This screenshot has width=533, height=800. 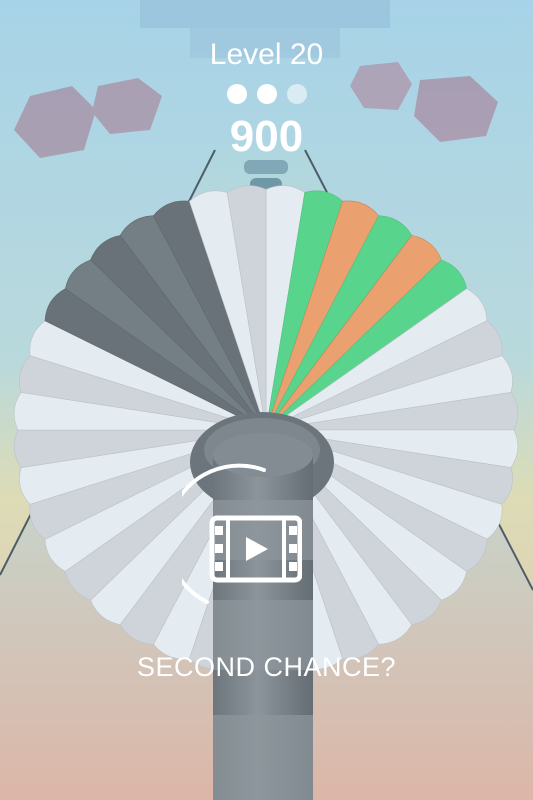 What do you see at coordinates (266, 54) in the screenshot?
I see `level-title: Level 20` at bounding box center [266, 54].